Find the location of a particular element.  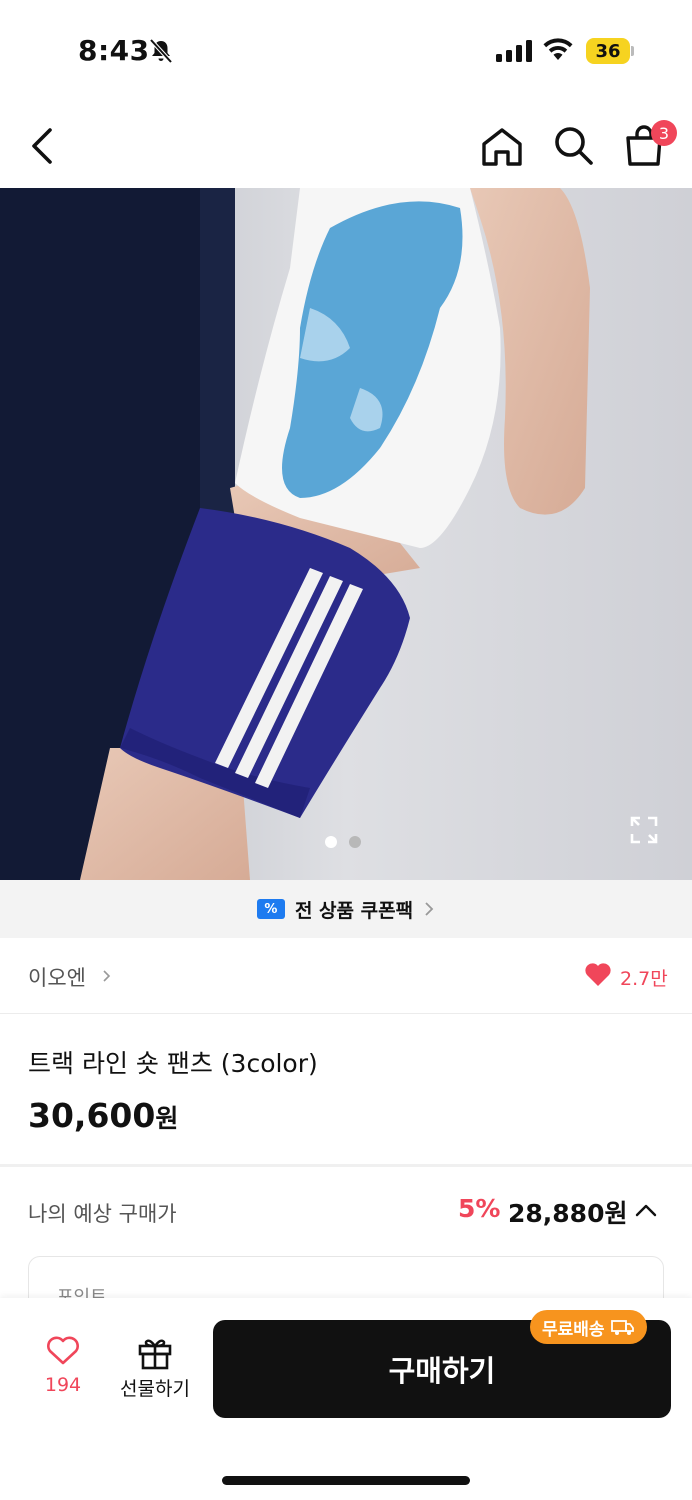

status-time: 8:43 is located at coordinates (114, 50).